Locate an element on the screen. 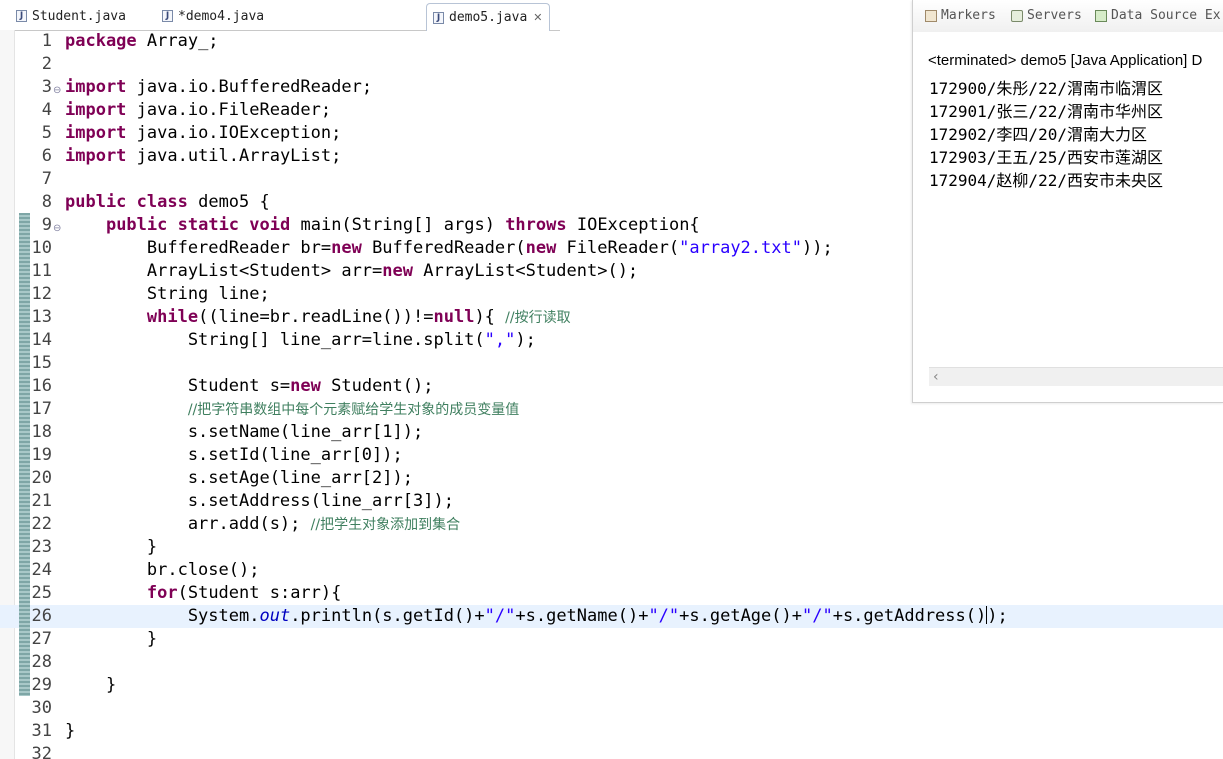 The image size is (1223, 759). tab-markers: Markers is located at coordinates (960, 15).